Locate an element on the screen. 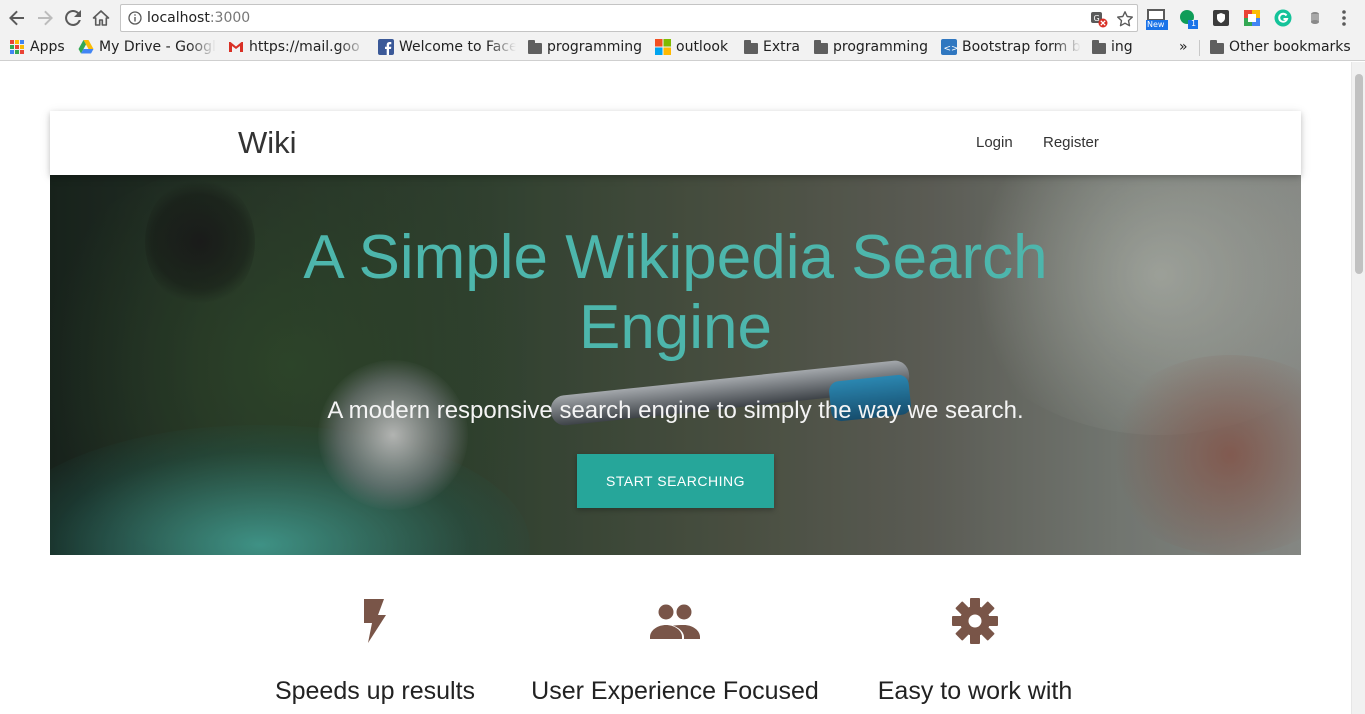 This screenshot has width=1365, height=714. start-searching-button: START SEARCHING is located at coordinates (675, 481).